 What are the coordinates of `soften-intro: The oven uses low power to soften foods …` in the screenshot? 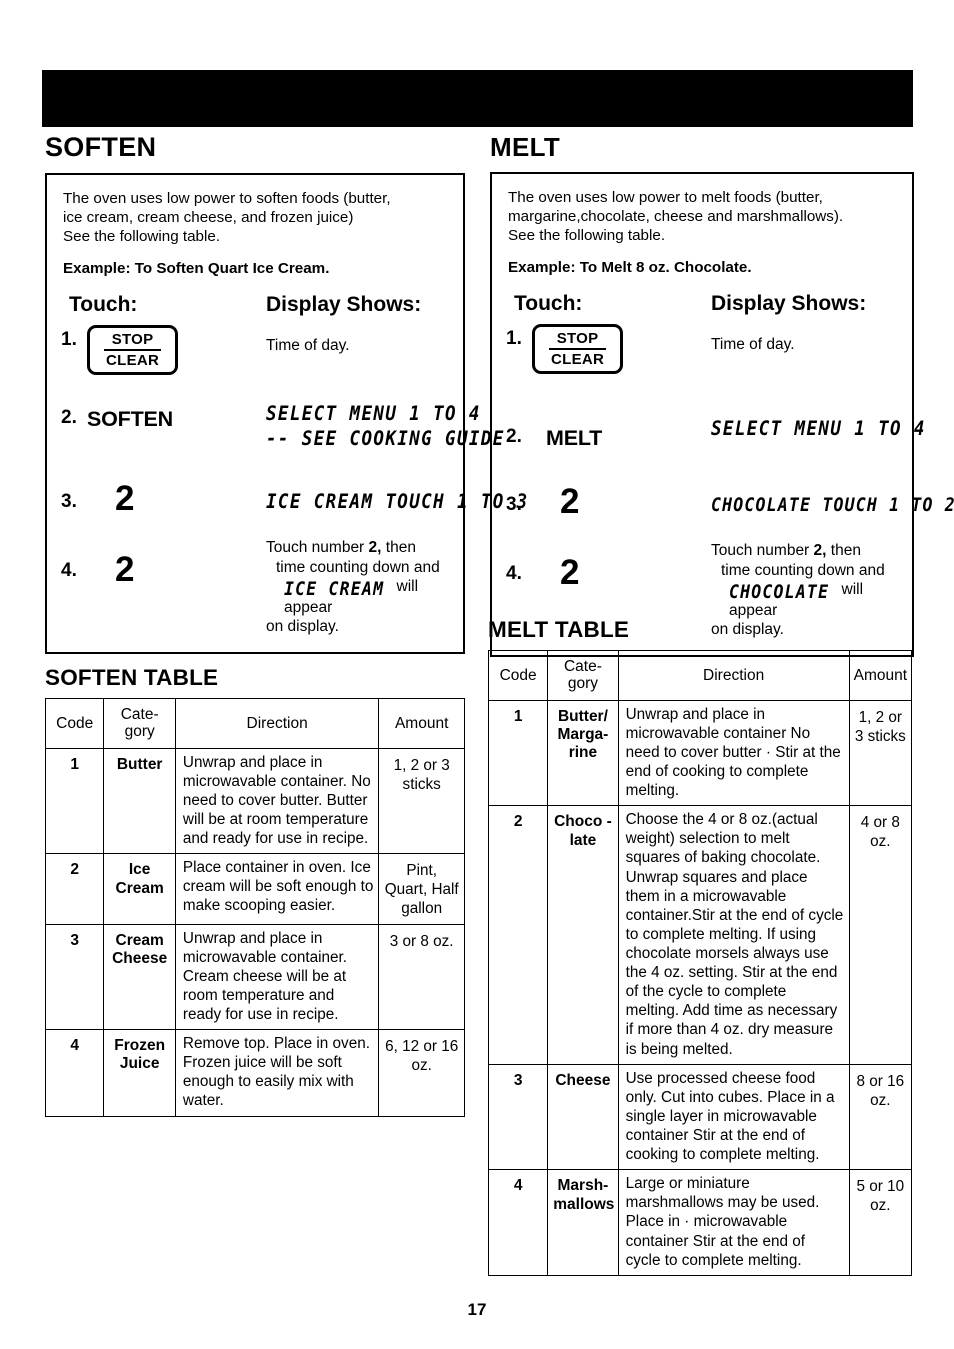 It's located at (256, 217).